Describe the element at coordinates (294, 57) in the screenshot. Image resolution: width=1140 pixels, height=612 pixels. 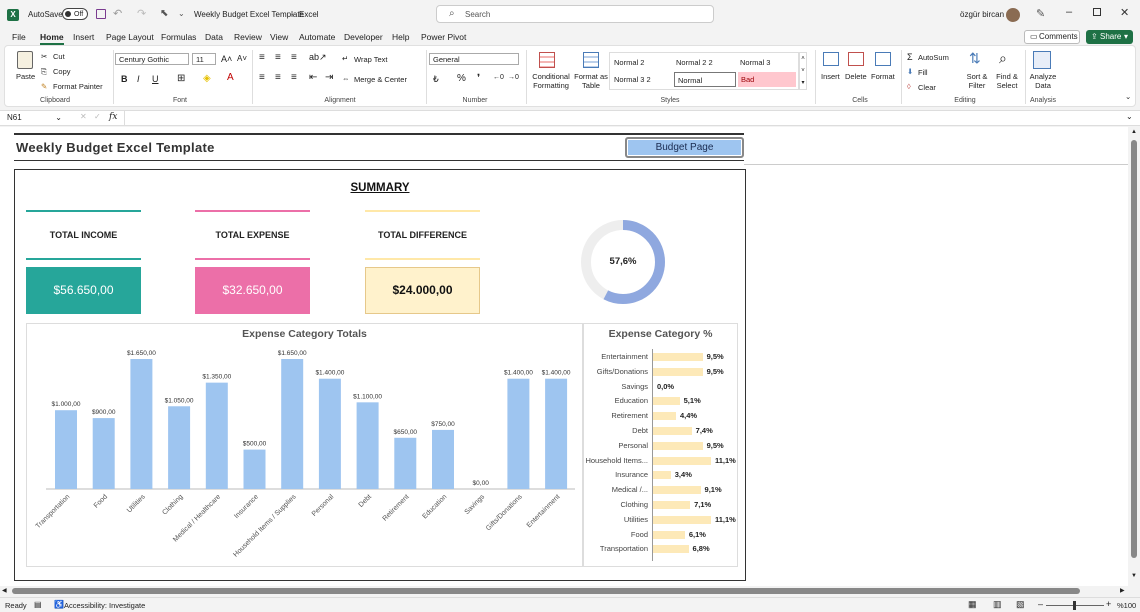
I see `align-bottom-icon: ≡` at that location.